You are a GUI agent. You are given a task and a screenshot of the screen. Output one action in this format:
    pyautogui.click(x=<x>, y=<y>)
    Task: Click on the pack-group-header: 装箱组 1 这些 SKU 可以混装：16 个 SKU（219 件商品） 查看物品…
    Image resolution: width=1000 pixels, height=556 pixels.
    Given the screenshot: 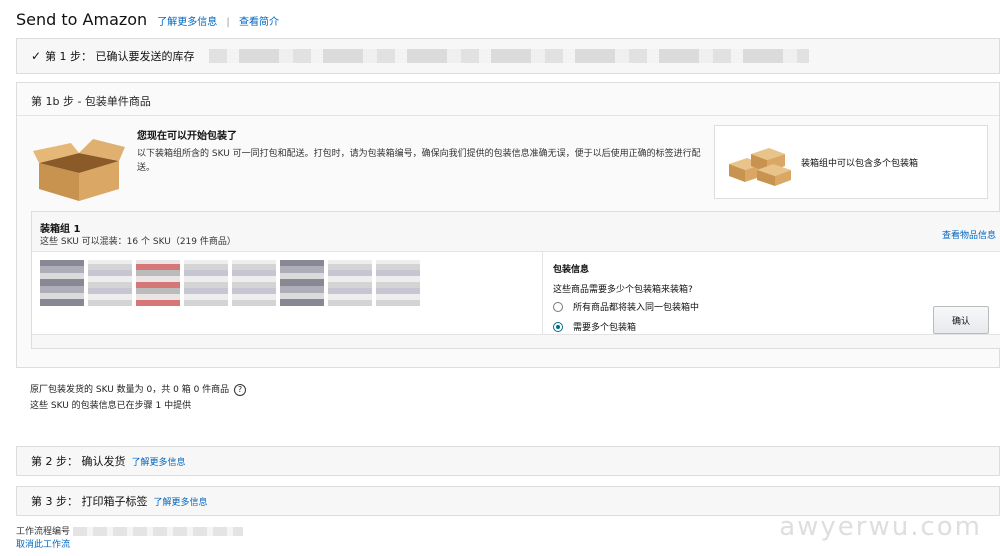 What is the action you would take?
    pyautogui.click(x=516, y=232)
    